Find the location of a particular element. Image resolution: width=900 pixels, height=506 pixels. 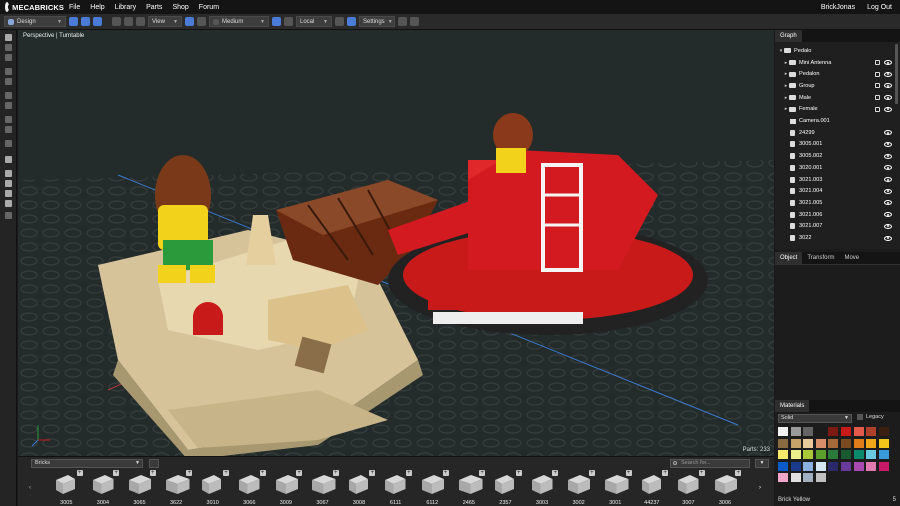

light-icon is located at coordinates (8, 173).